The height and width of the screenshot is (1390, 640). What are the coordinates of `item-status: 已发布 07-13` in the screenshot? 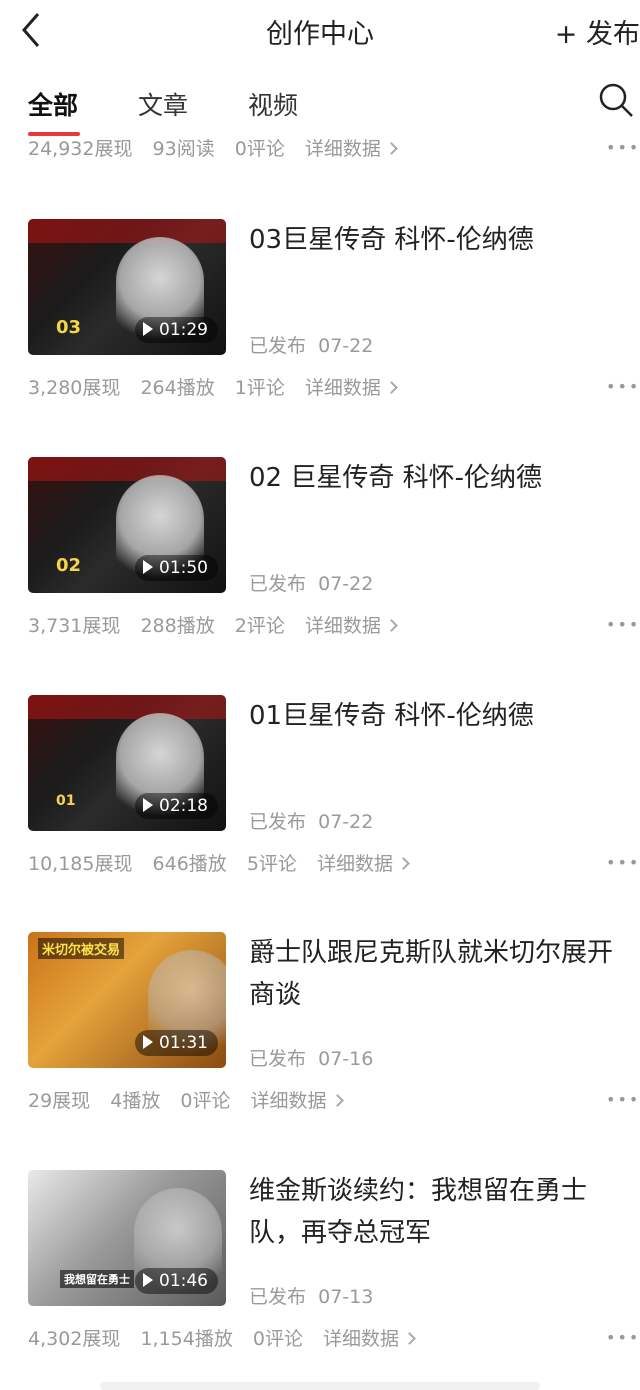 It's located at (311, 1295).